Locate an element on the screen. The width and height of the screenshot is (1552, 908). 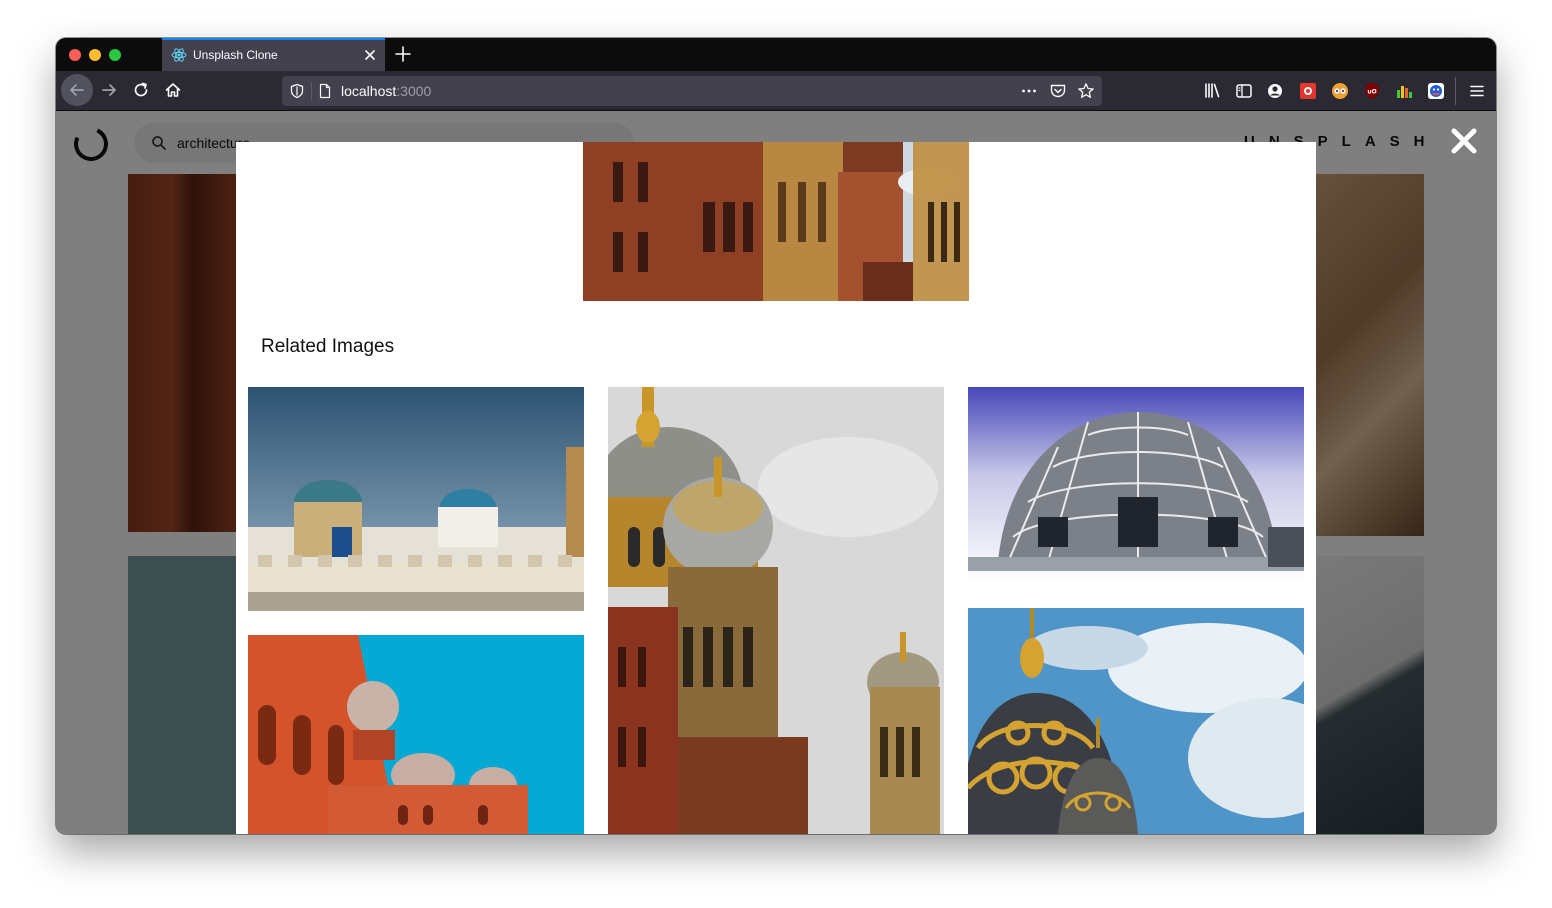
navigation-toolbar: localhost:3000 uO is located at coordinates (776, 91).